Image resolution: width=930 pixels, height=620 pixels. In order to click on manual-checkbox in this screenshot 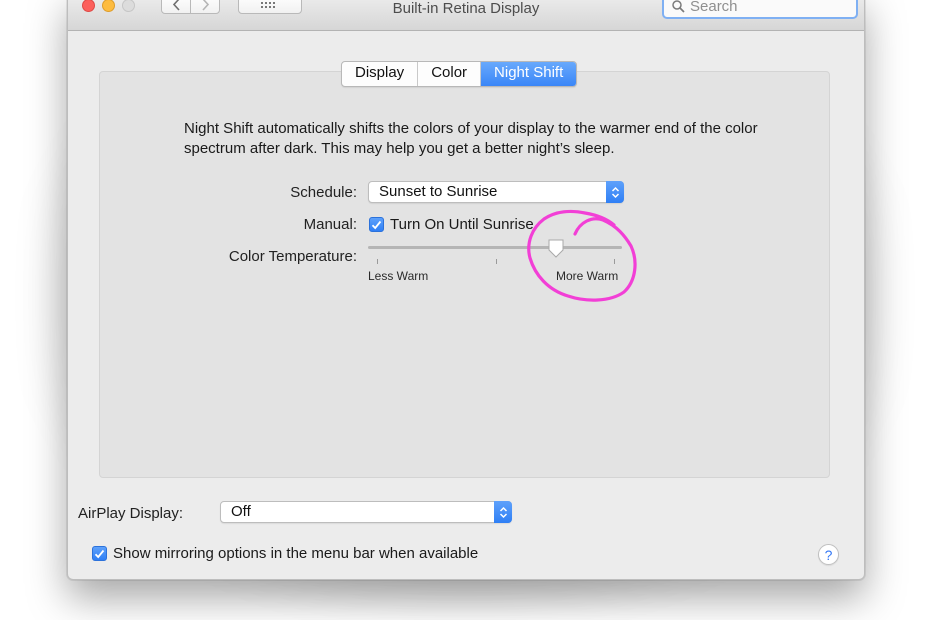, I will do `click(376, 224)`.